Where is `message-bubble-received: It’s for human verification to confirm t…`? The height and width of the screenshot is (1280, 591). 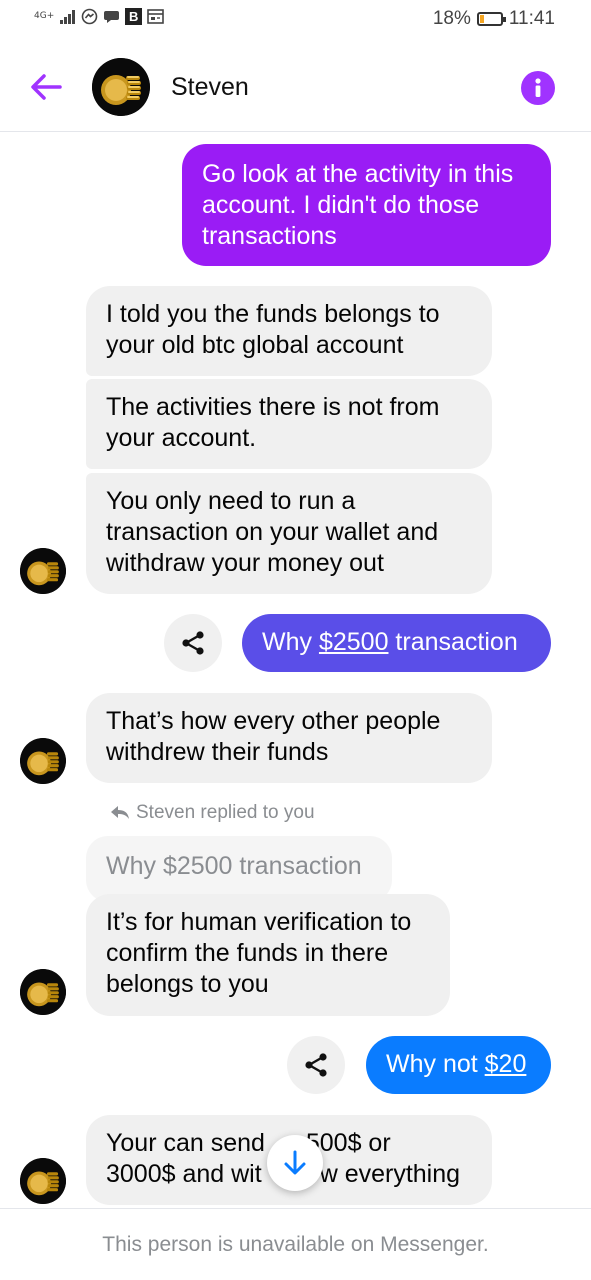 message-bubble-received: It’s for human verification to confirm t… is located at coordinates (268, 955).